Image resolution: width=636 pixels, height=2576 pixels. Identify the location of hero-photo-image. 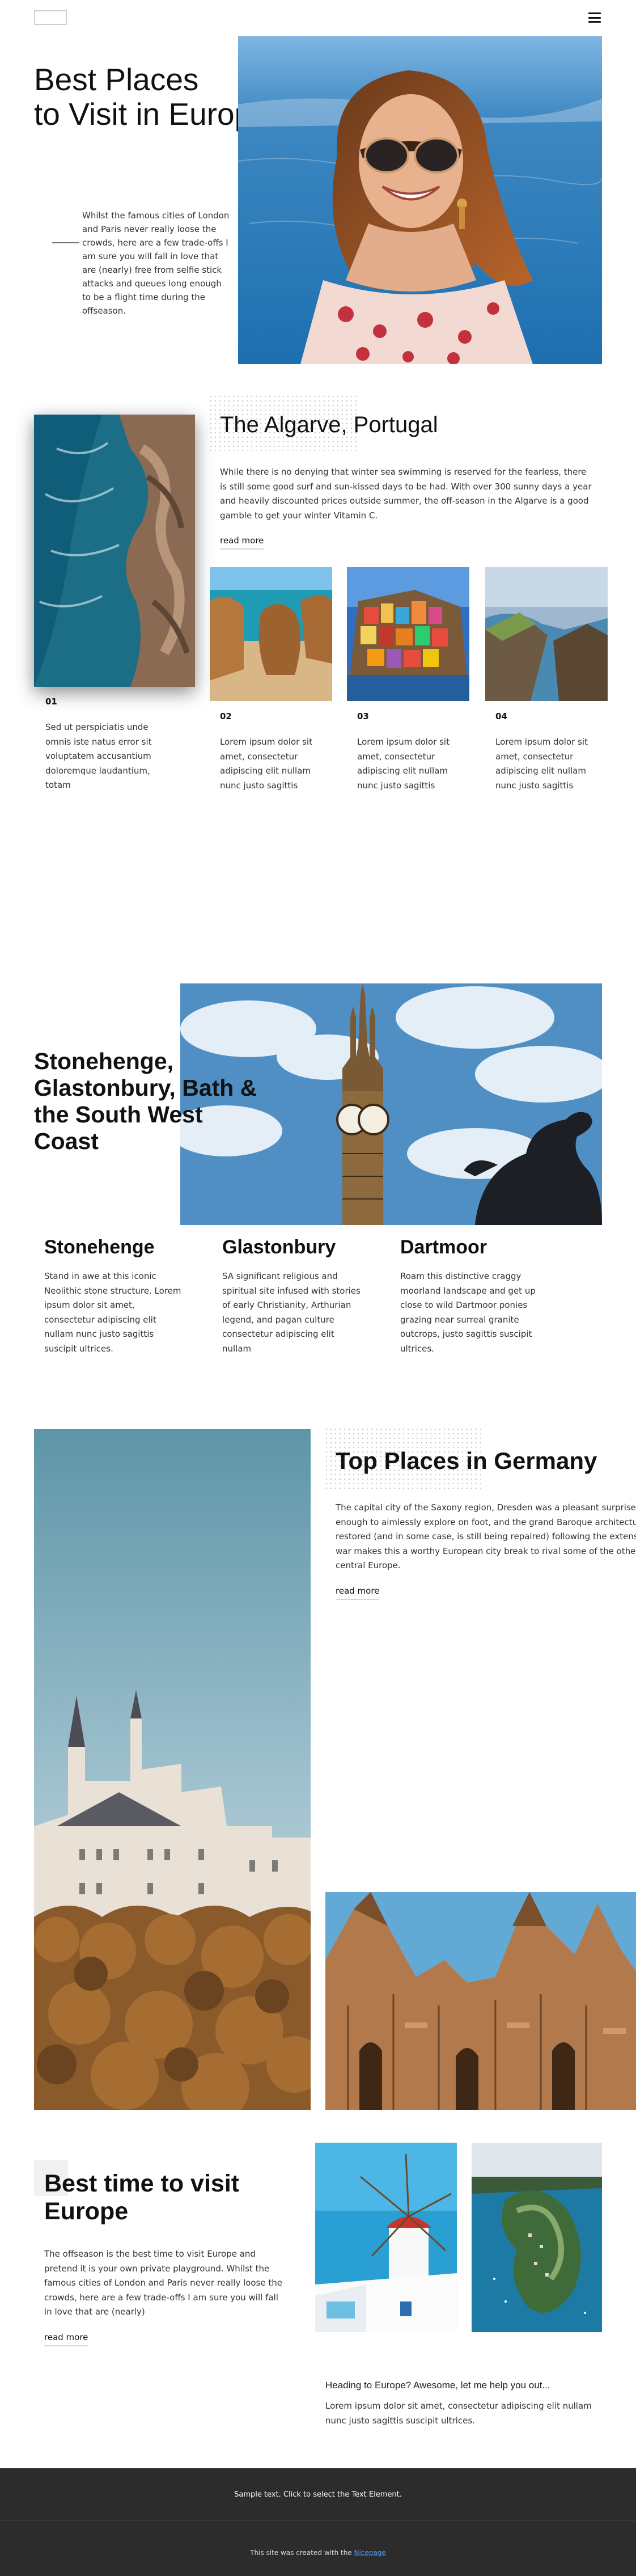
(420, 200).